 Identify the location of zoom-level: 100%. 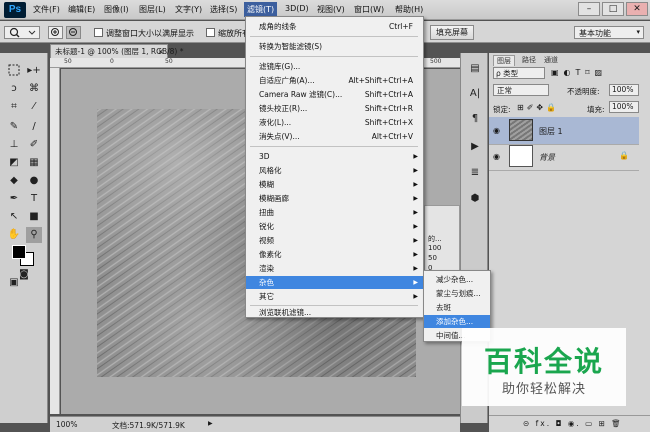
(66, 424).